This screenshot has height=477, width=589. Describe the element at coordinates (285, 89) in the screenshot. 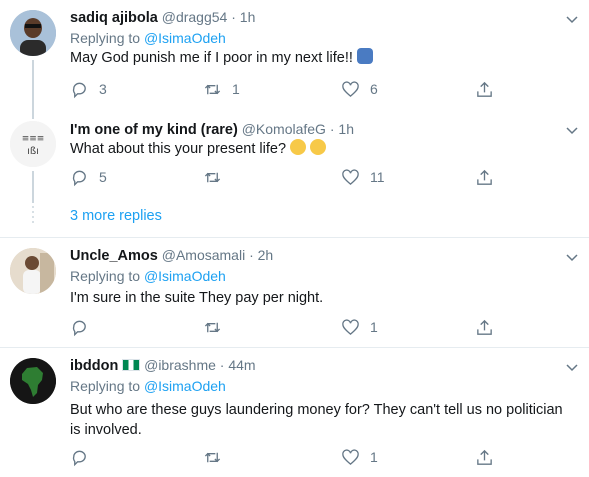

I see `tweet-actions: 3 1 6` at that location.